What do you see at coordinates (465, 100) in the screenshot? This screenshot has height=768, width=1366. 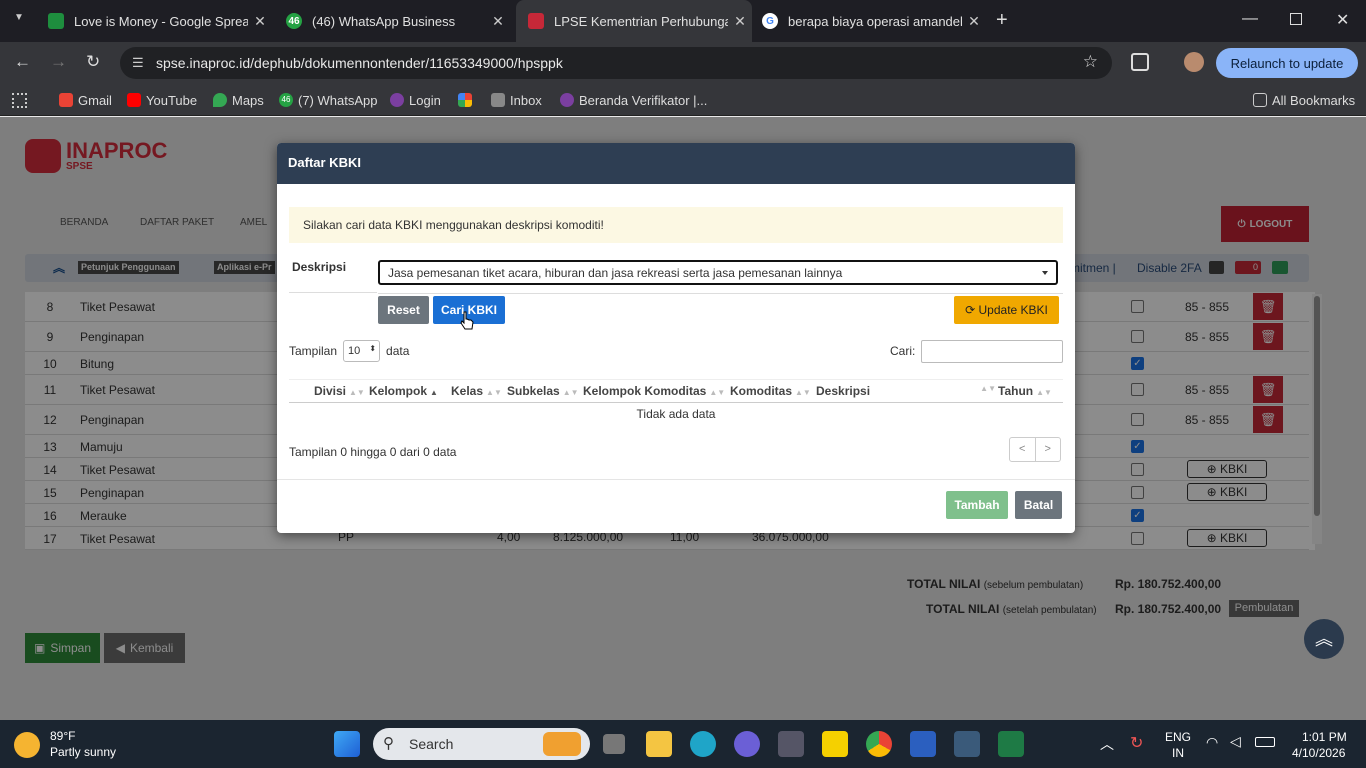 I see `pinwheel-icon` at bounding box center [465, 100].